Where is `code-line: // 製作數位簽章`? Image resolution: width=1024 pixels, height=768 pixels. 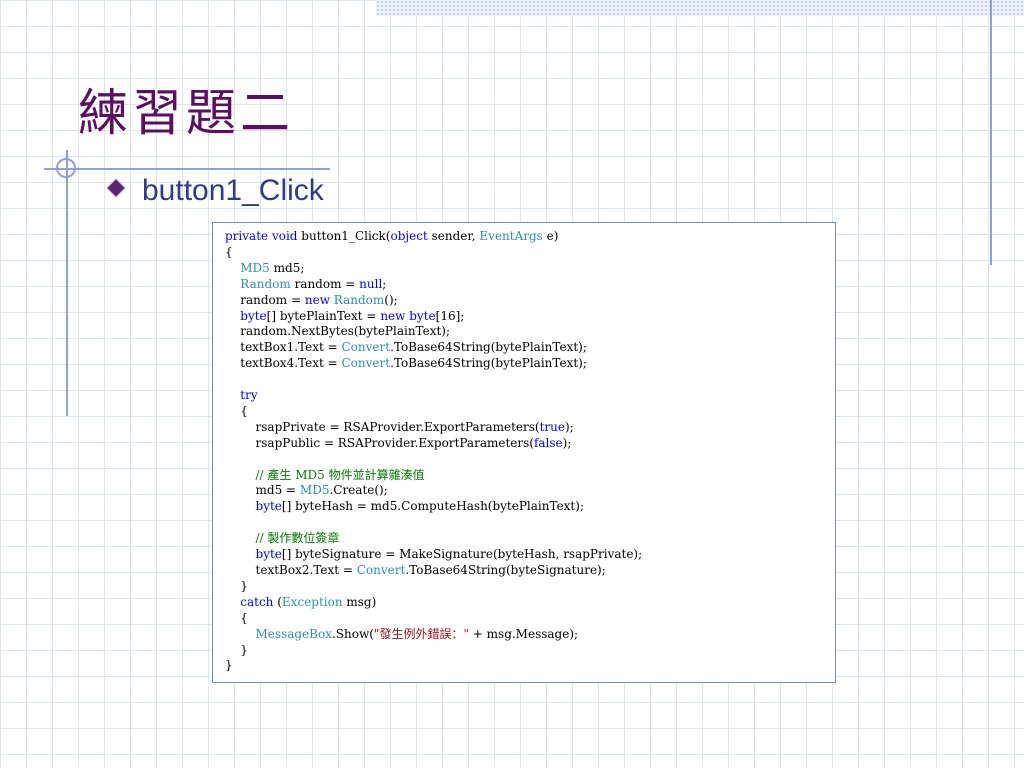 code-line: // 製作數位簽章 is located at coordinates (433, 539).